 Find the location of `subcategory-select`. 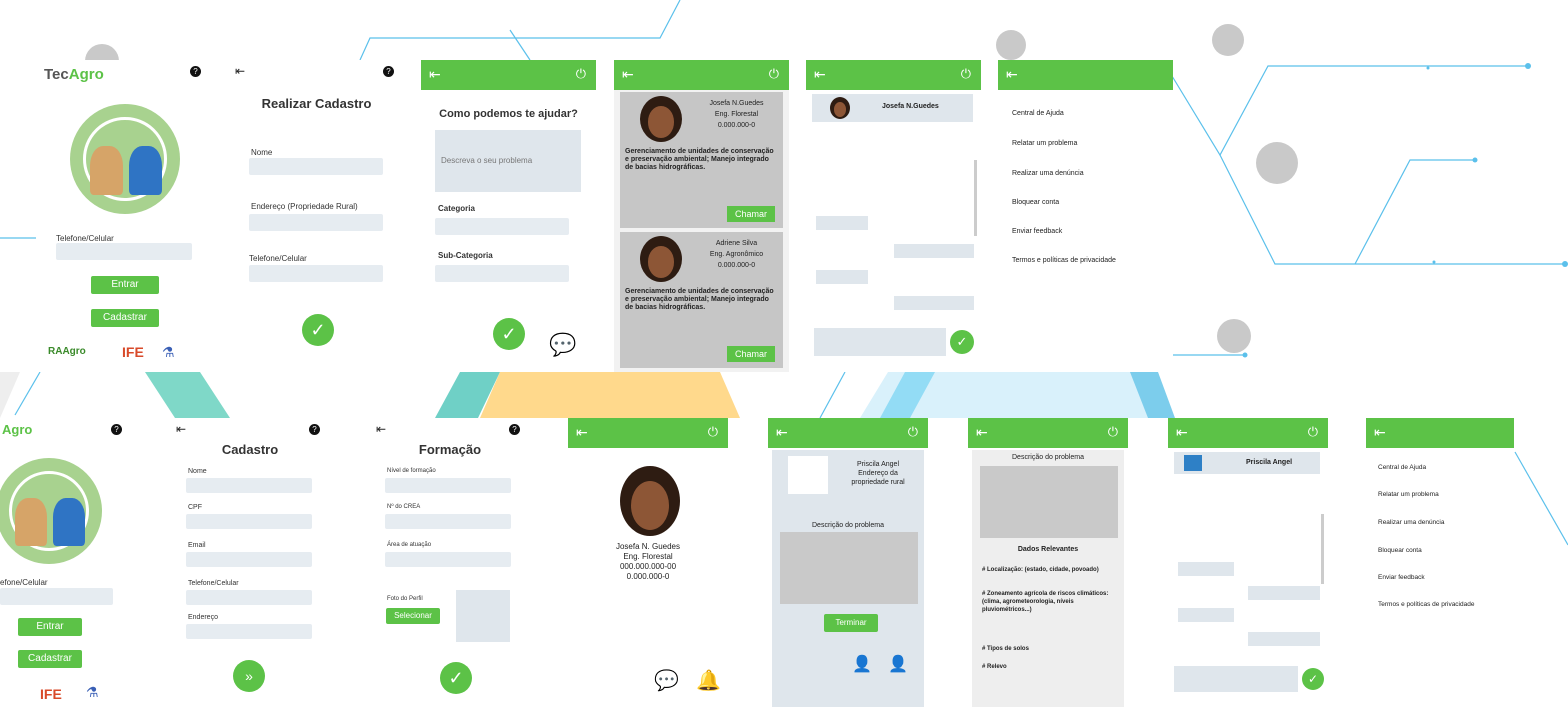

subcategory-select is located at coordinates (502, 273).